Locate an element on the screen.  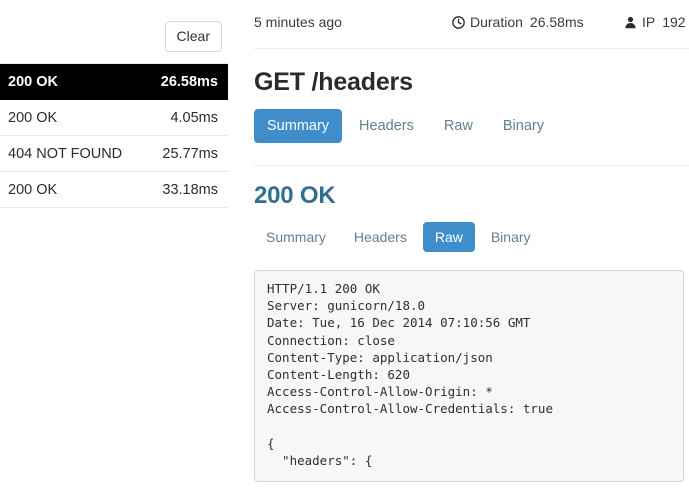
duration-meta: Duration 26.58ms is located at coordinates (518, 23).